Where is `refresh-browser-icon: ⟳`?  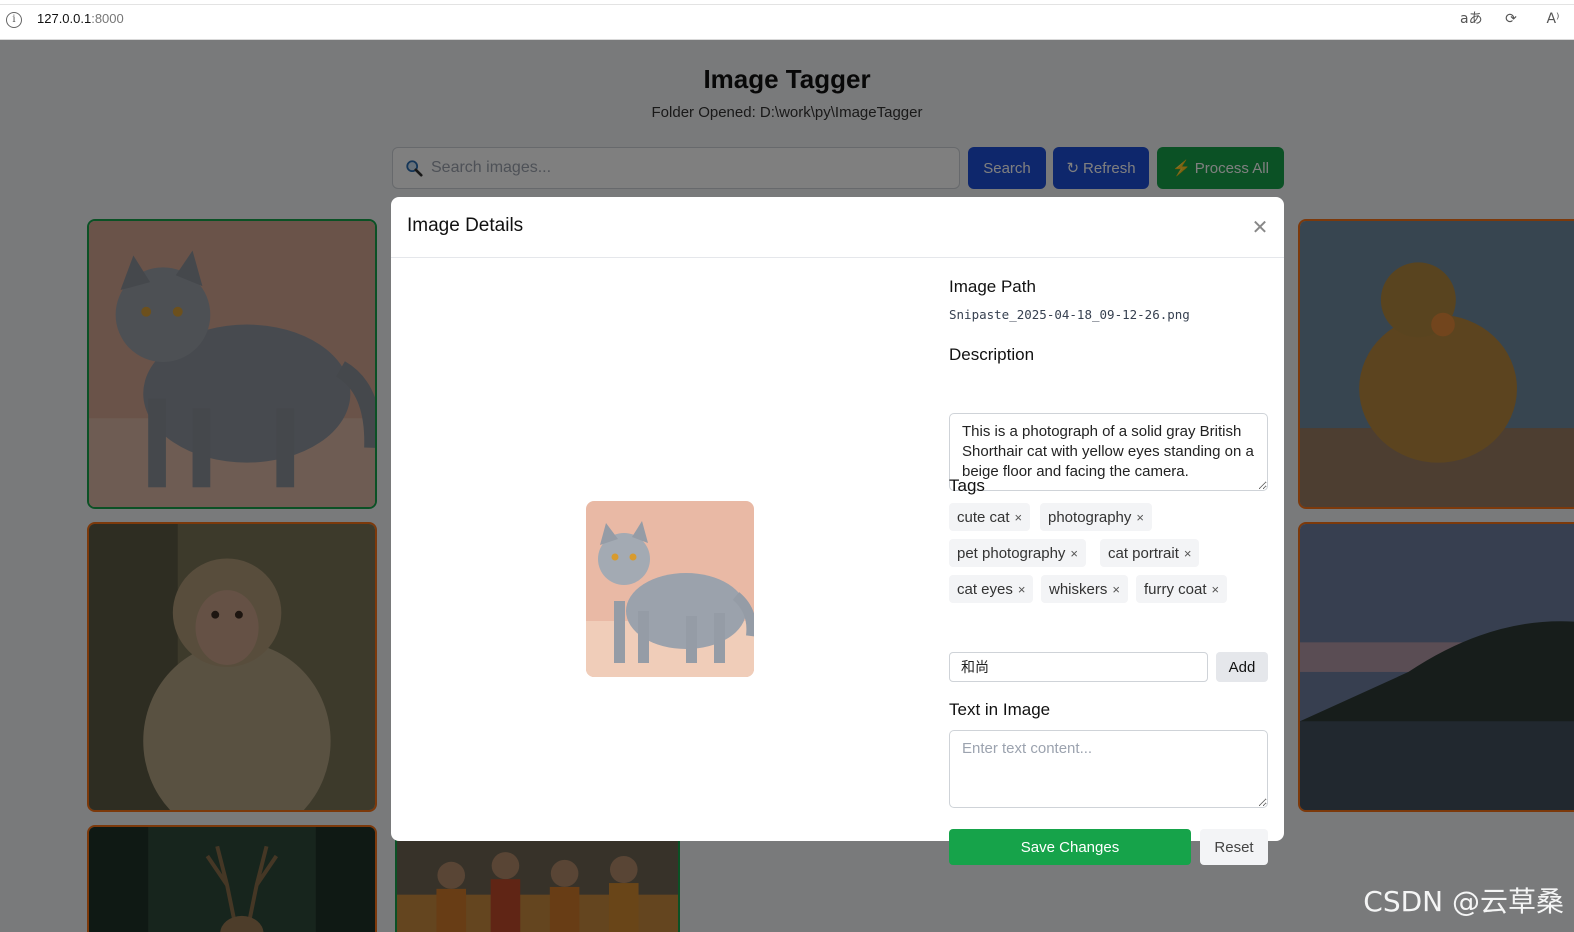 refresh-browser-icon: ⟳ is located at coordinates (1511, 19).